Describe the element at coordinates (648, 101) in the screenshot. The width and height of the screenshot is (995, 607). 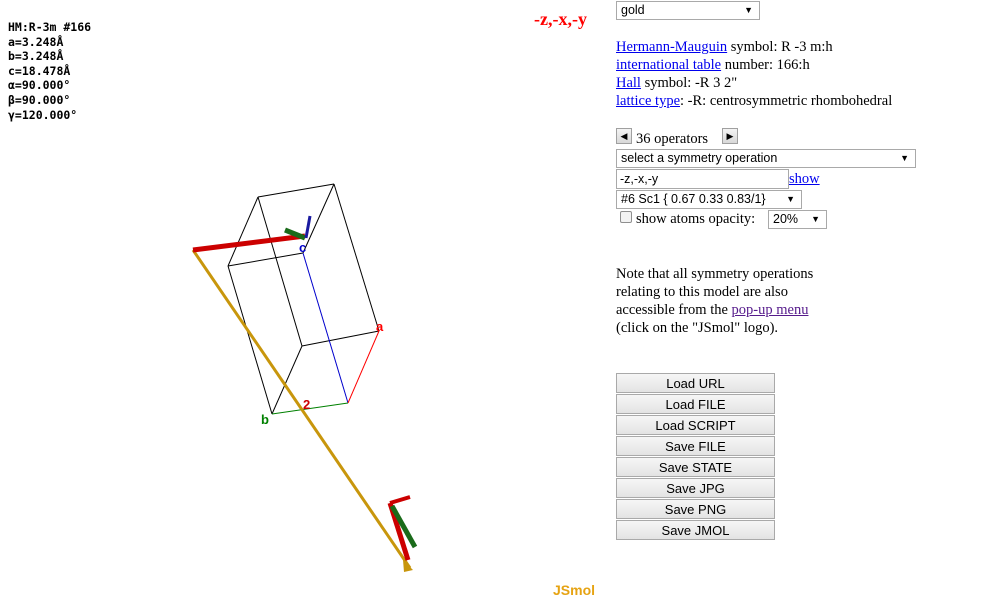
I see `lattice-type-link: lattice type` at that location.